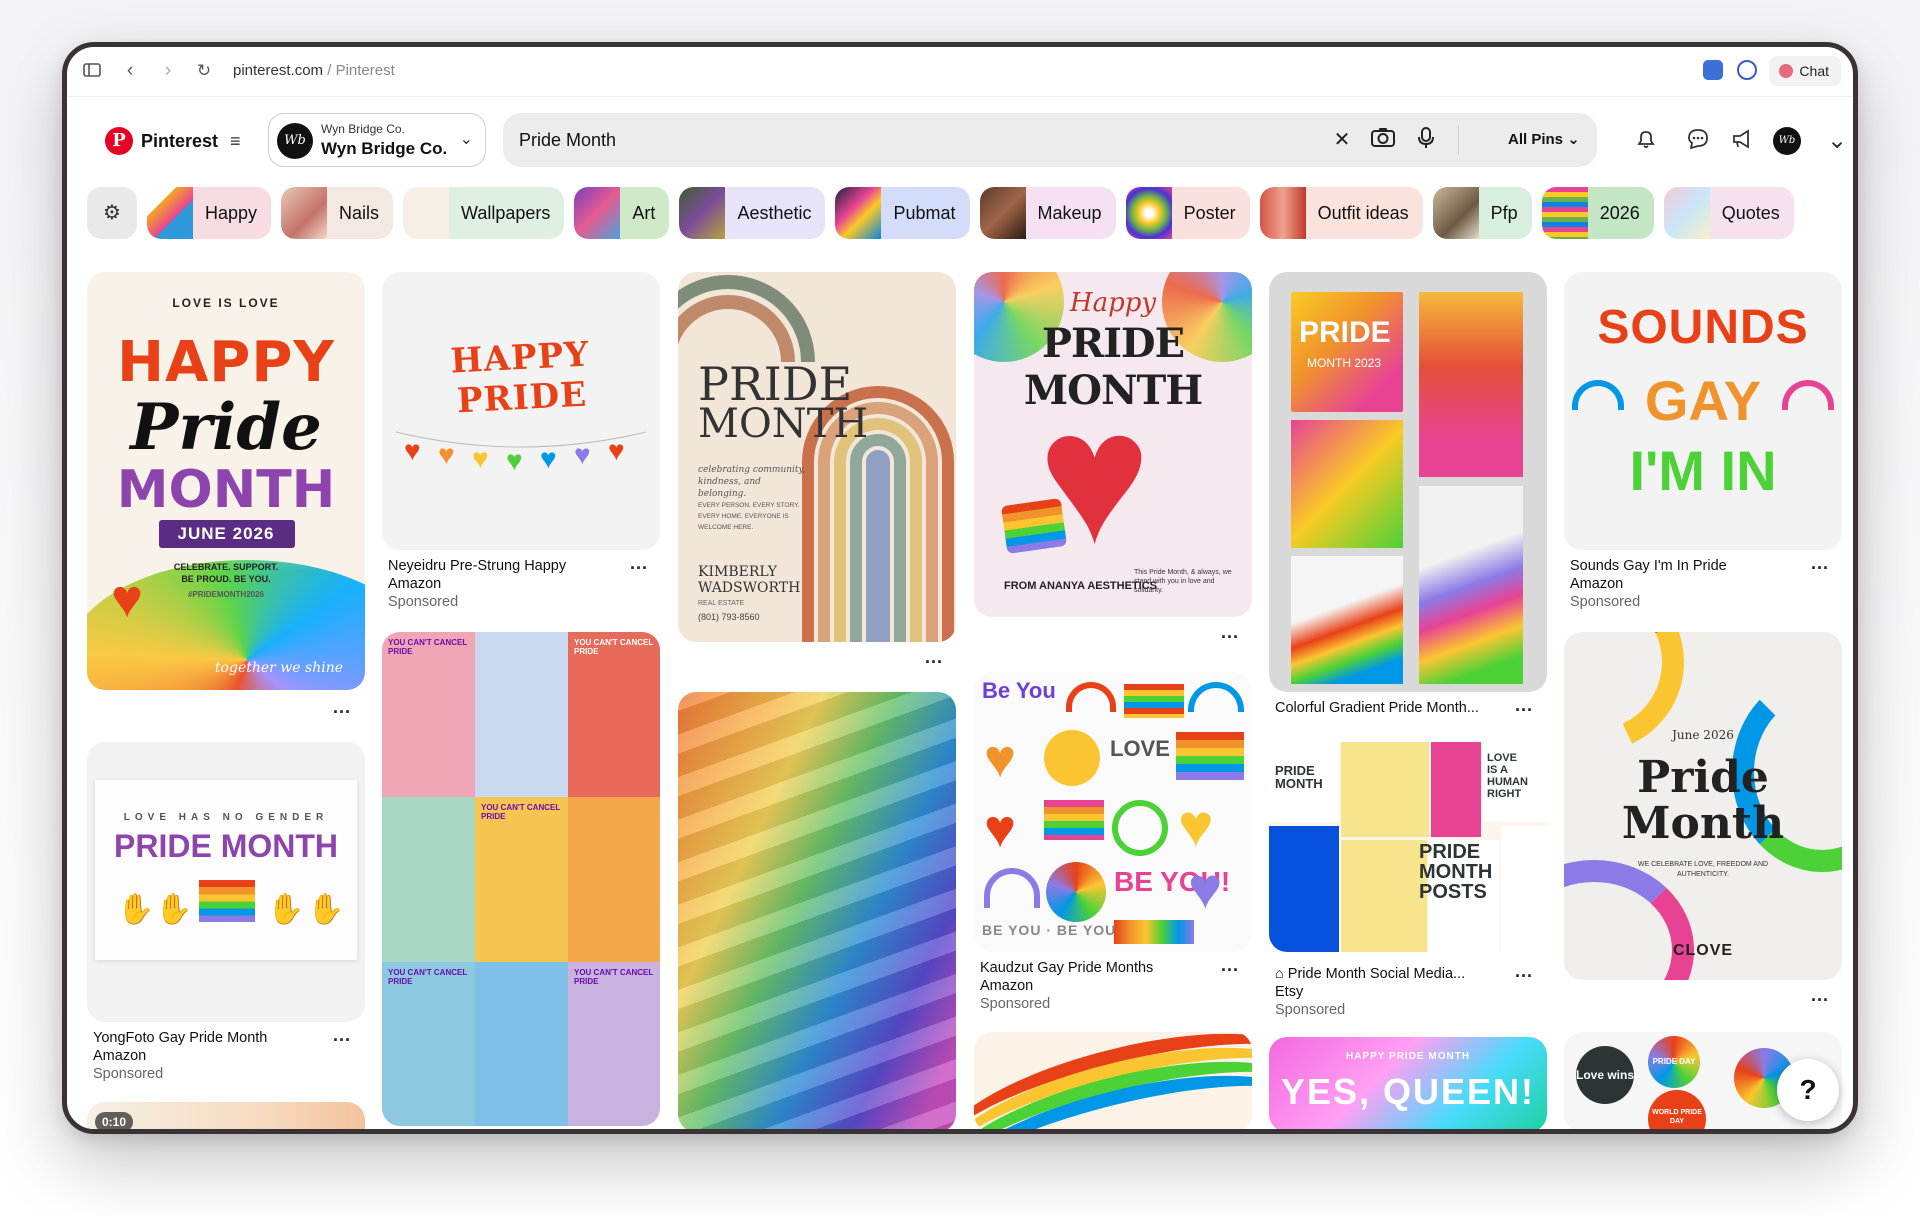  What do you see at coordinates (1747, 70) in the screenshot?
I see `password-extension-icon` at bounding box center [1747, 70].